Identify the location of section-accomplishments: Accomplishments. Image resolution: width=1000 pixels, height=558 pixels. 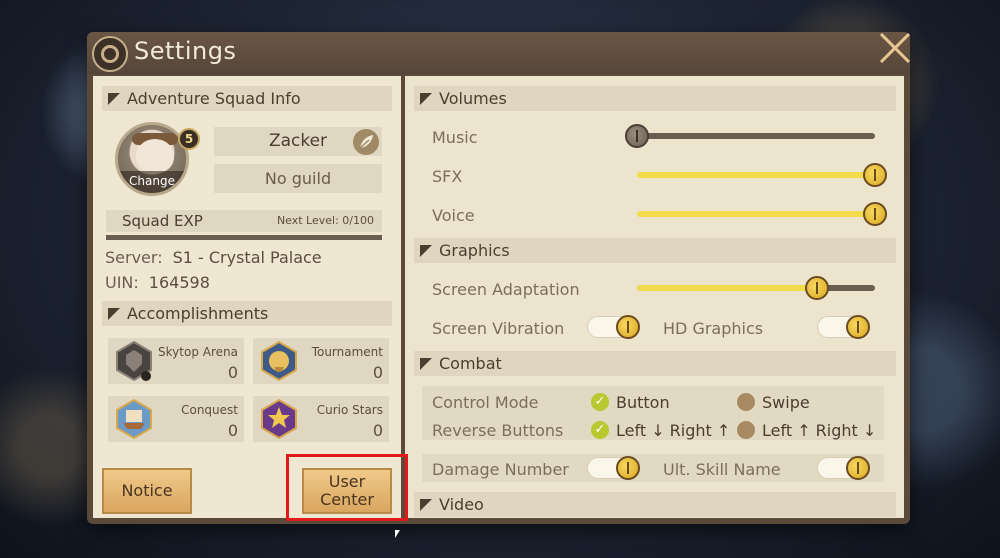
(247, 313).